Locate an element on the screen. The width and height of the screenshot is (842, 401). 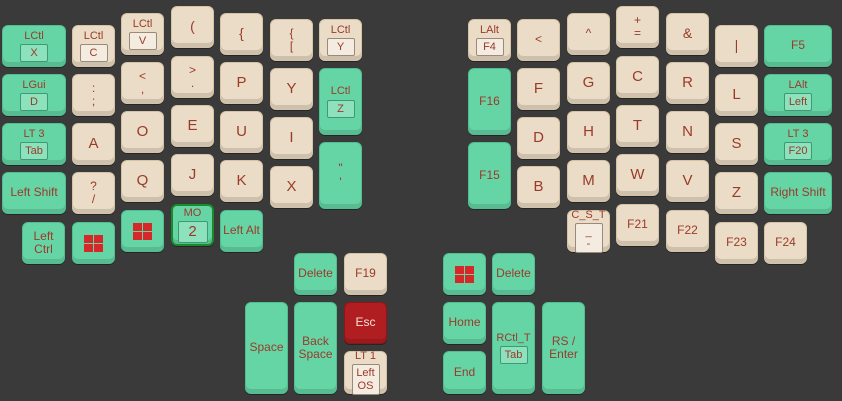
key-lalt-f4: LAlt F4 is located at coordinates (489, 40).